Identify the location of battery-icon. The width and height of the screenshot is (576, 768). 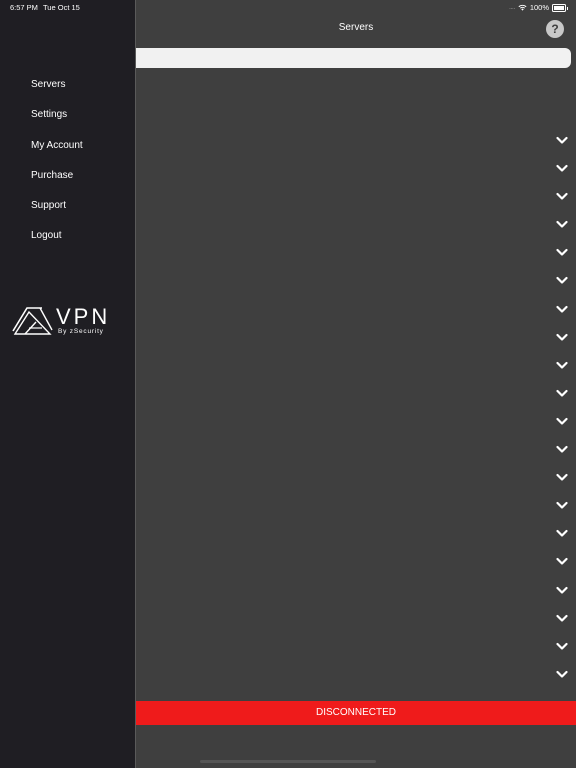
(560, 7).